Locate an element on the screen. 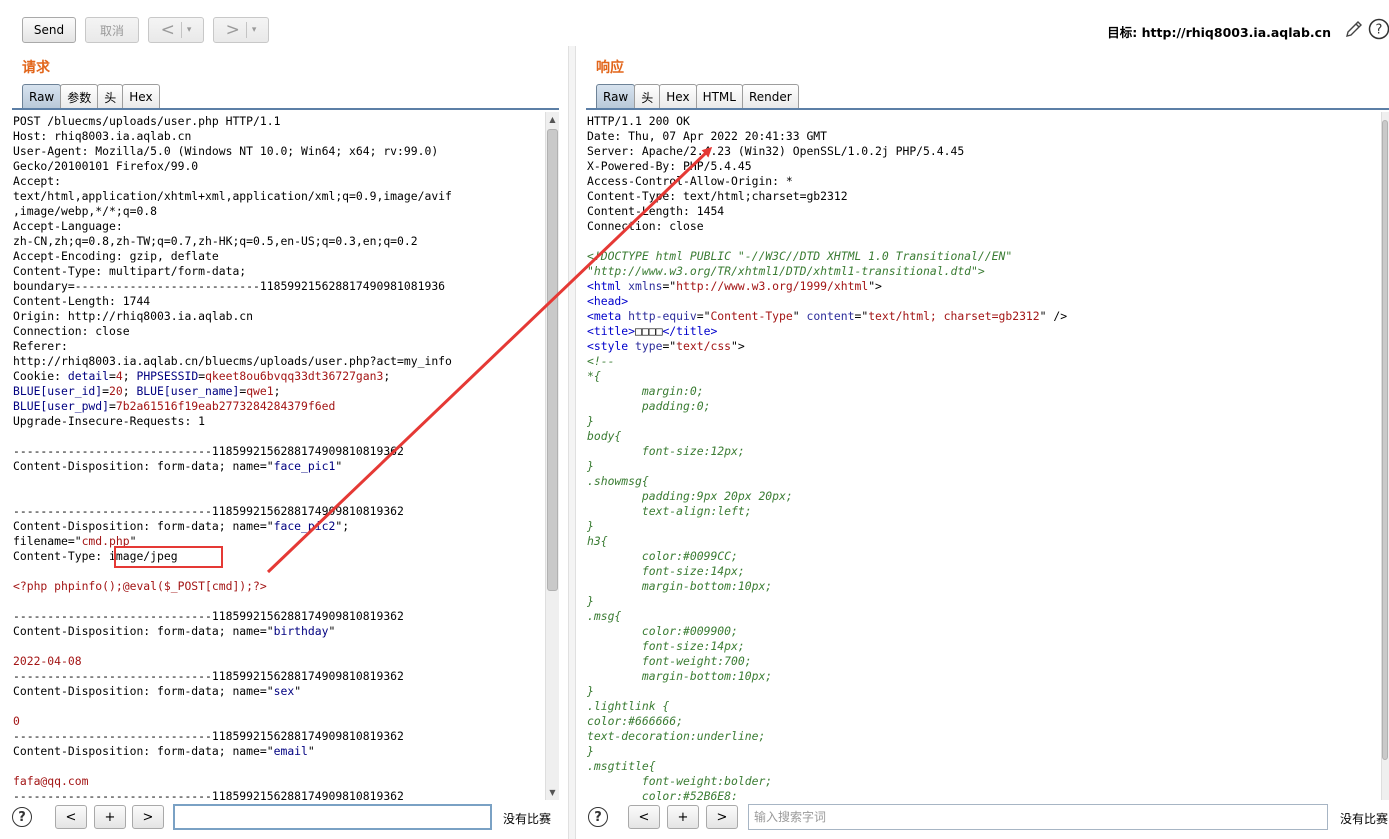 Image resolution: width=1389 pixels, height=839 pixels. request-search-add-button: + is located at coordinates (110, 817).